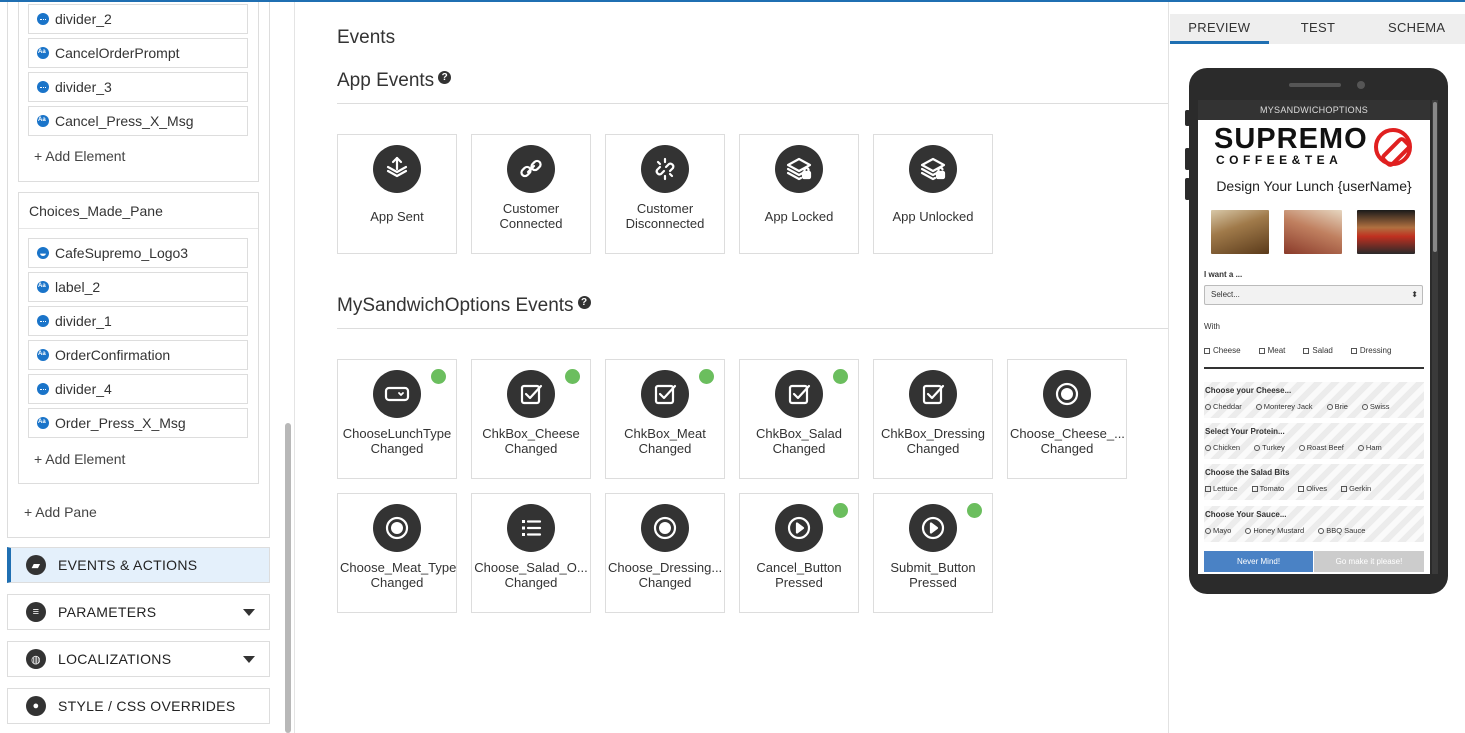 The width and height of the screenshot is (1465, 733). What do you see at coordinates (1278, 530) in the screenshot?
I see `radio-option: Honey Mustard` at bounding box center [1278, 530].